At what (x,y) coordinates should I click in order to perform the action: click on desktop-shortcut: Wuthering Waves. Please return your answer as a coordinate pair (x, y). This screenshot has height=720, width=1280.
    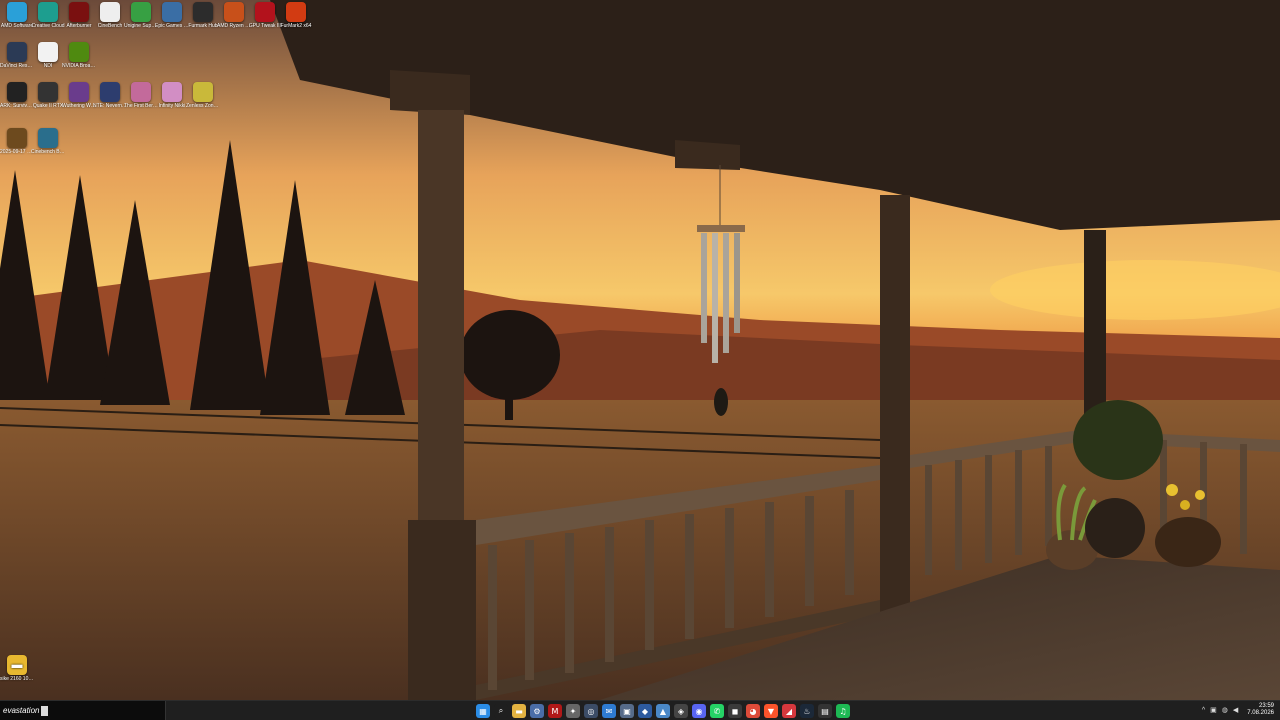
    Looking at the image, I should click on (79, 95).